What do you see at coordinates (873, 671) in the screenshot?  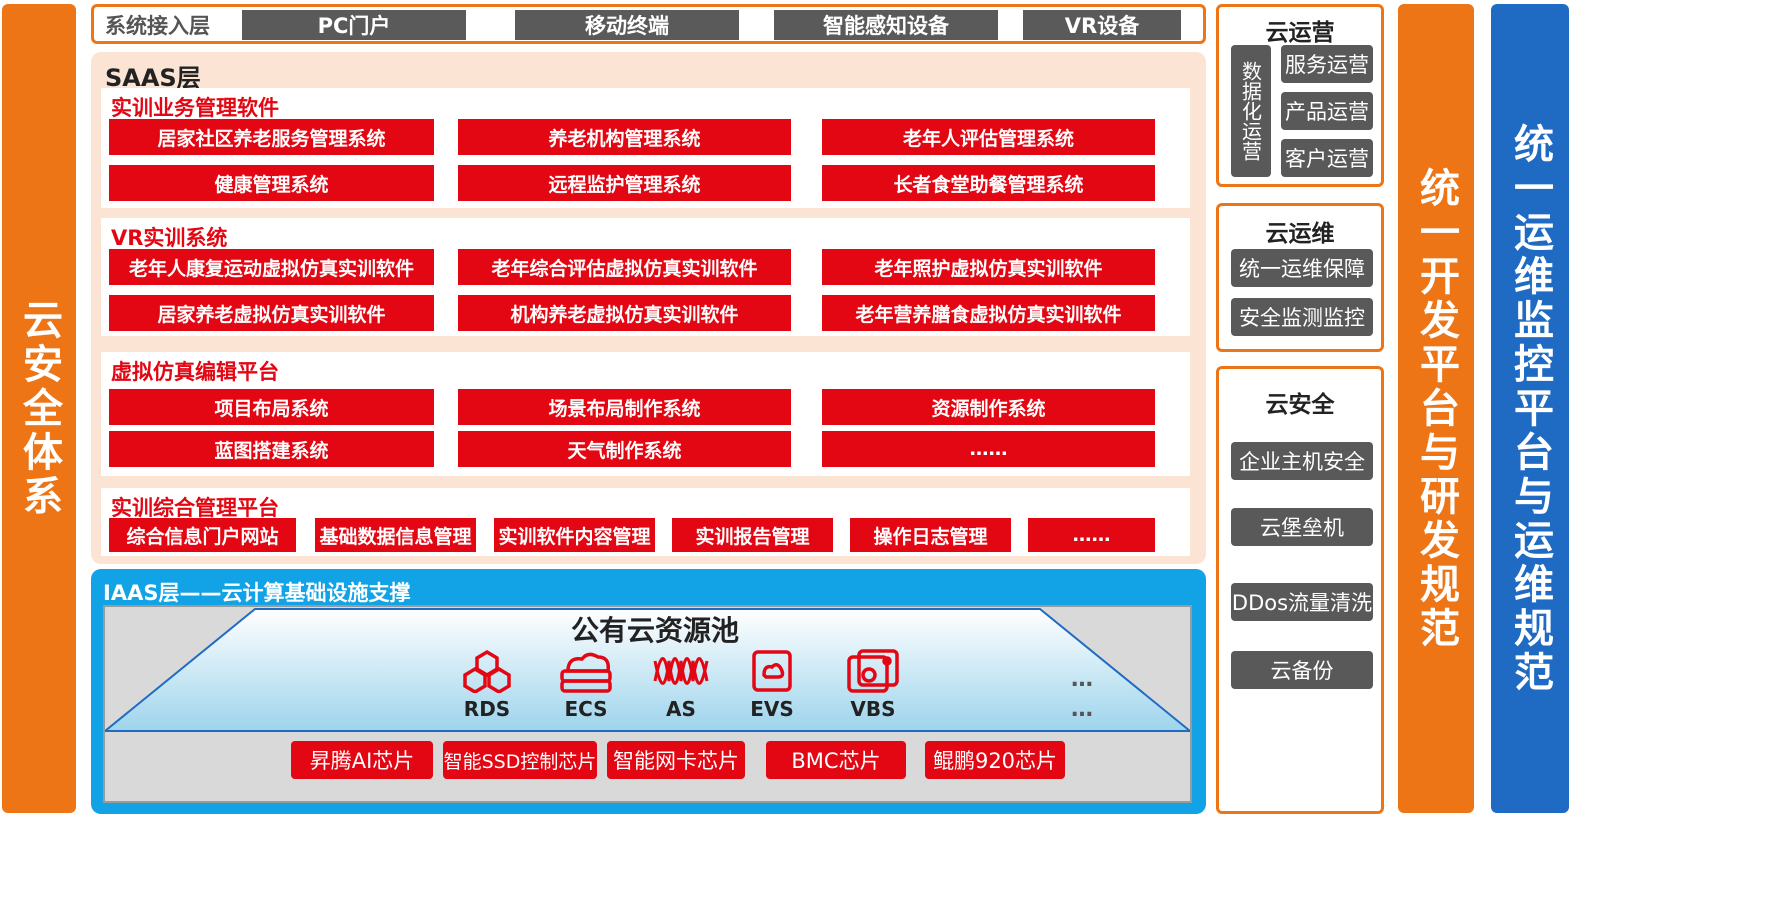 I see `backup-disk-icon` at bounding box center [873, 671].